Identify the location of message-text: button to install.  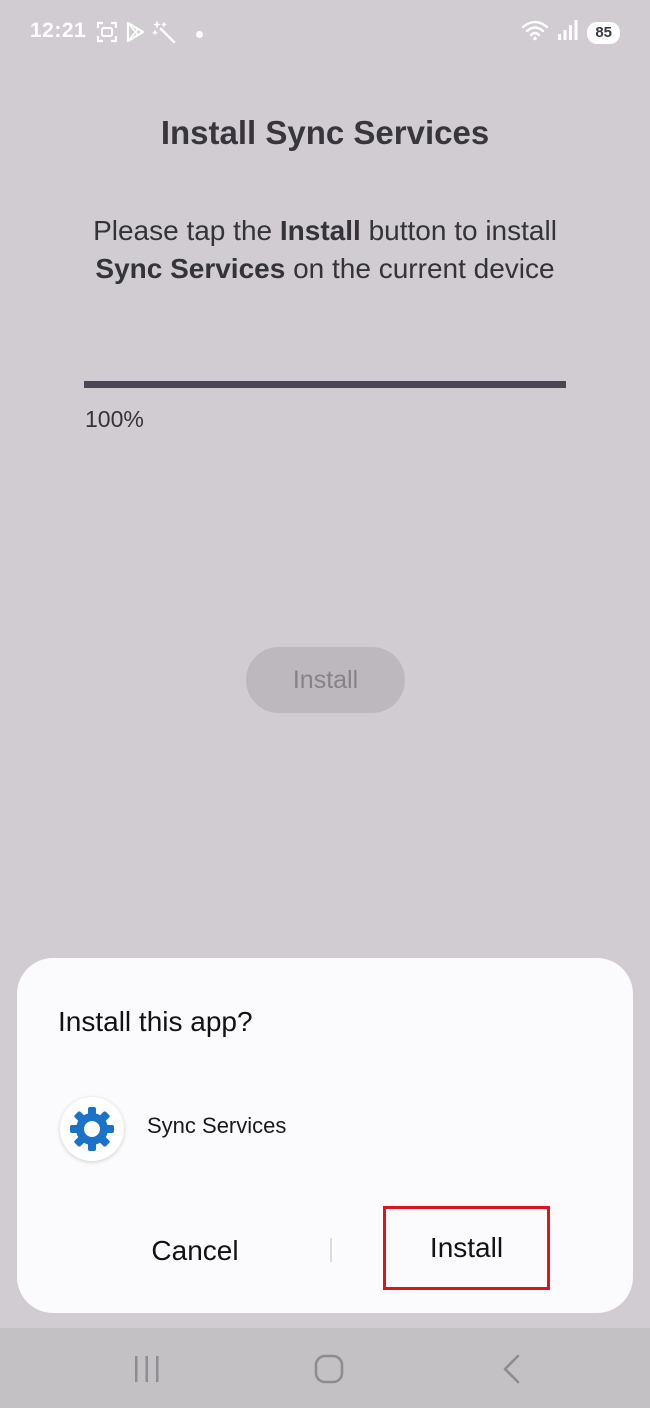
(458, 230).